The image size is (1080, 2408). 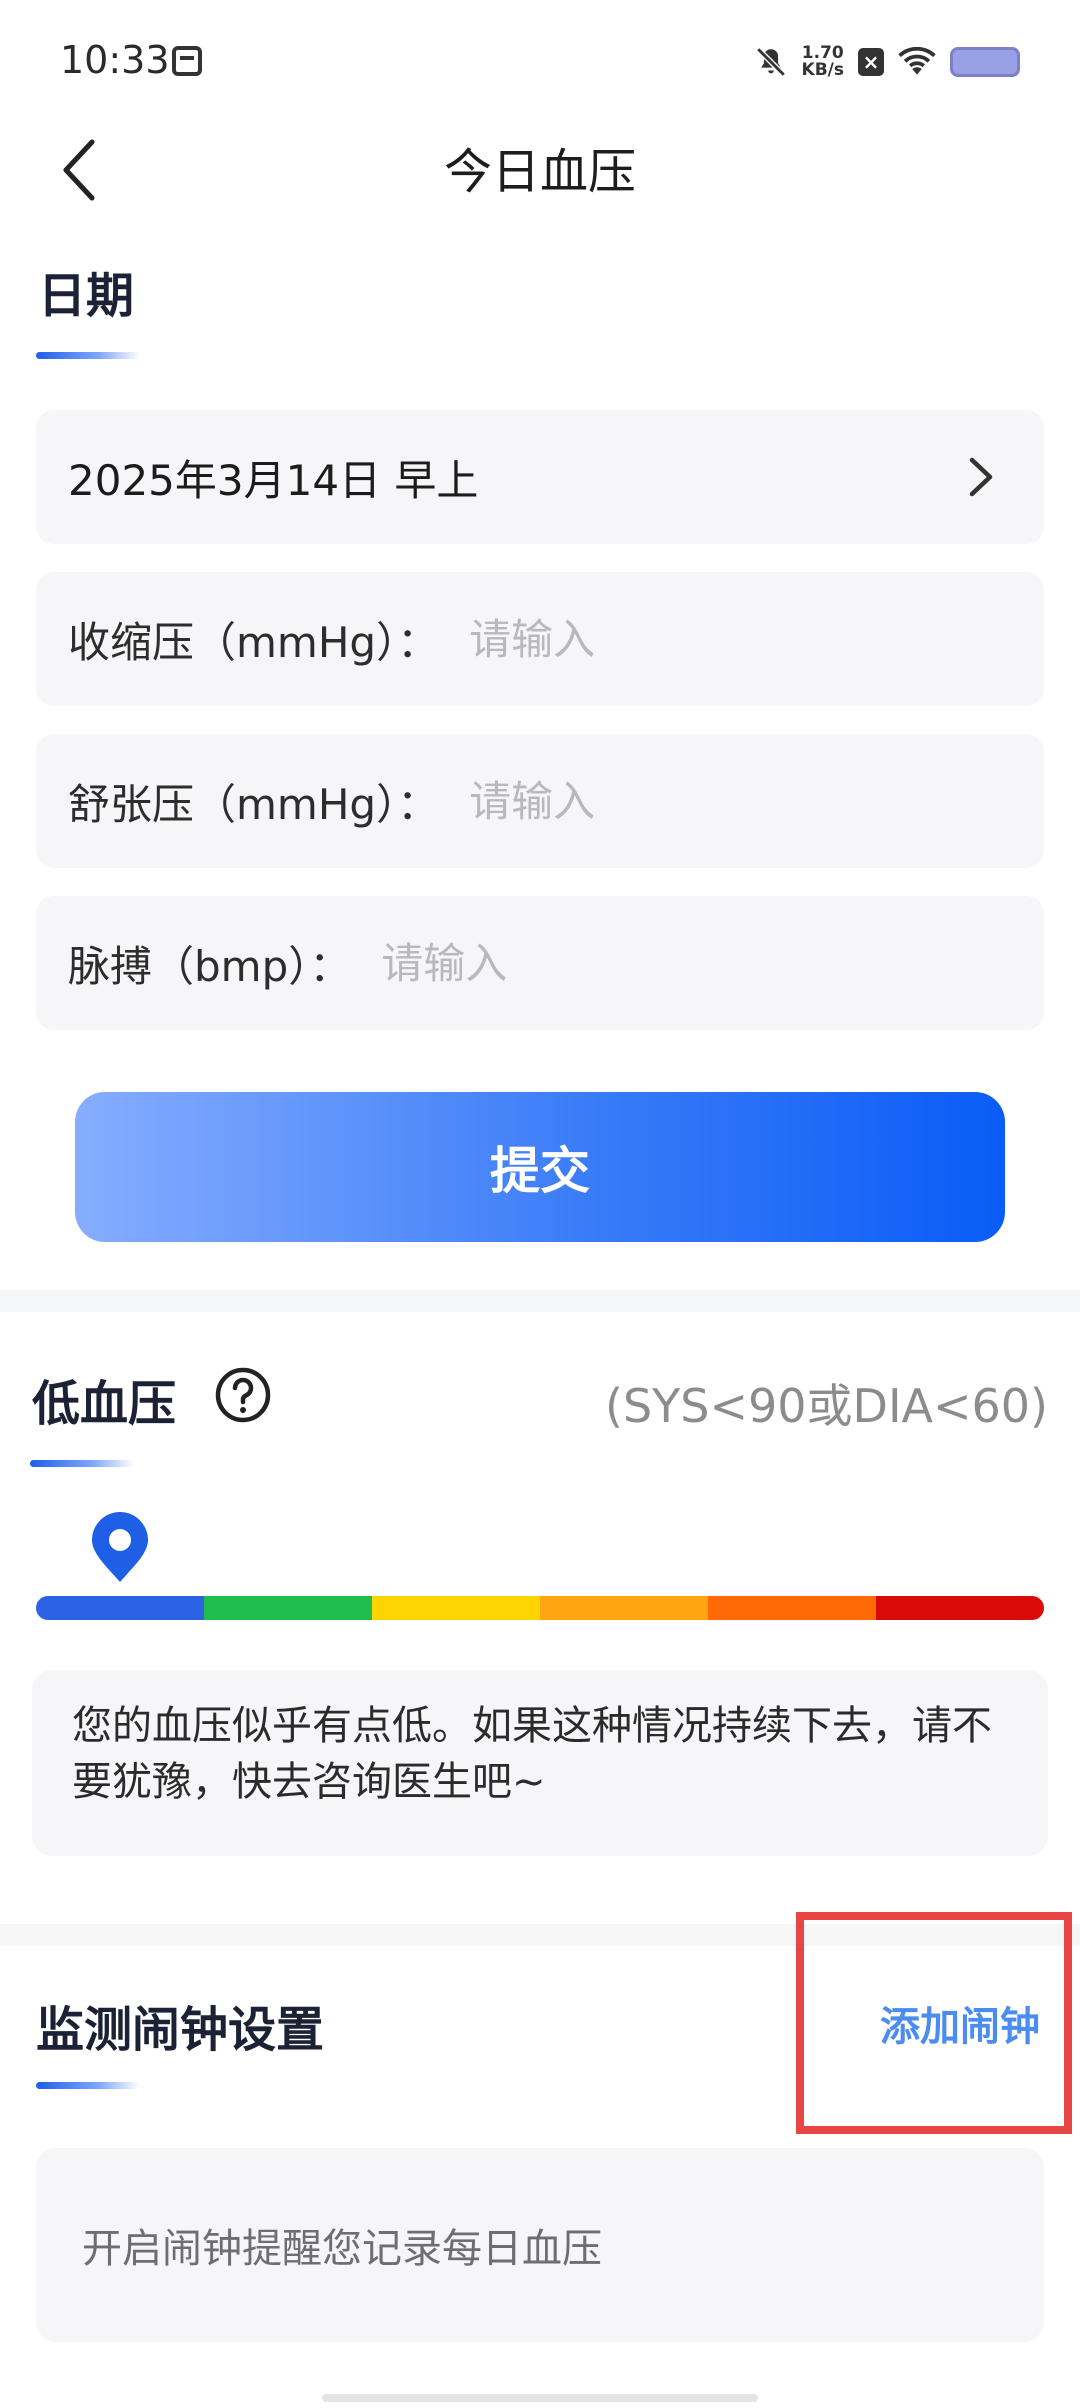 I want to click on advice-text: 您的血压似乎有点低。如果这种情况持续下去，请不要犹豫，快去咨询医生吧~, so click(x=540, y=1763).